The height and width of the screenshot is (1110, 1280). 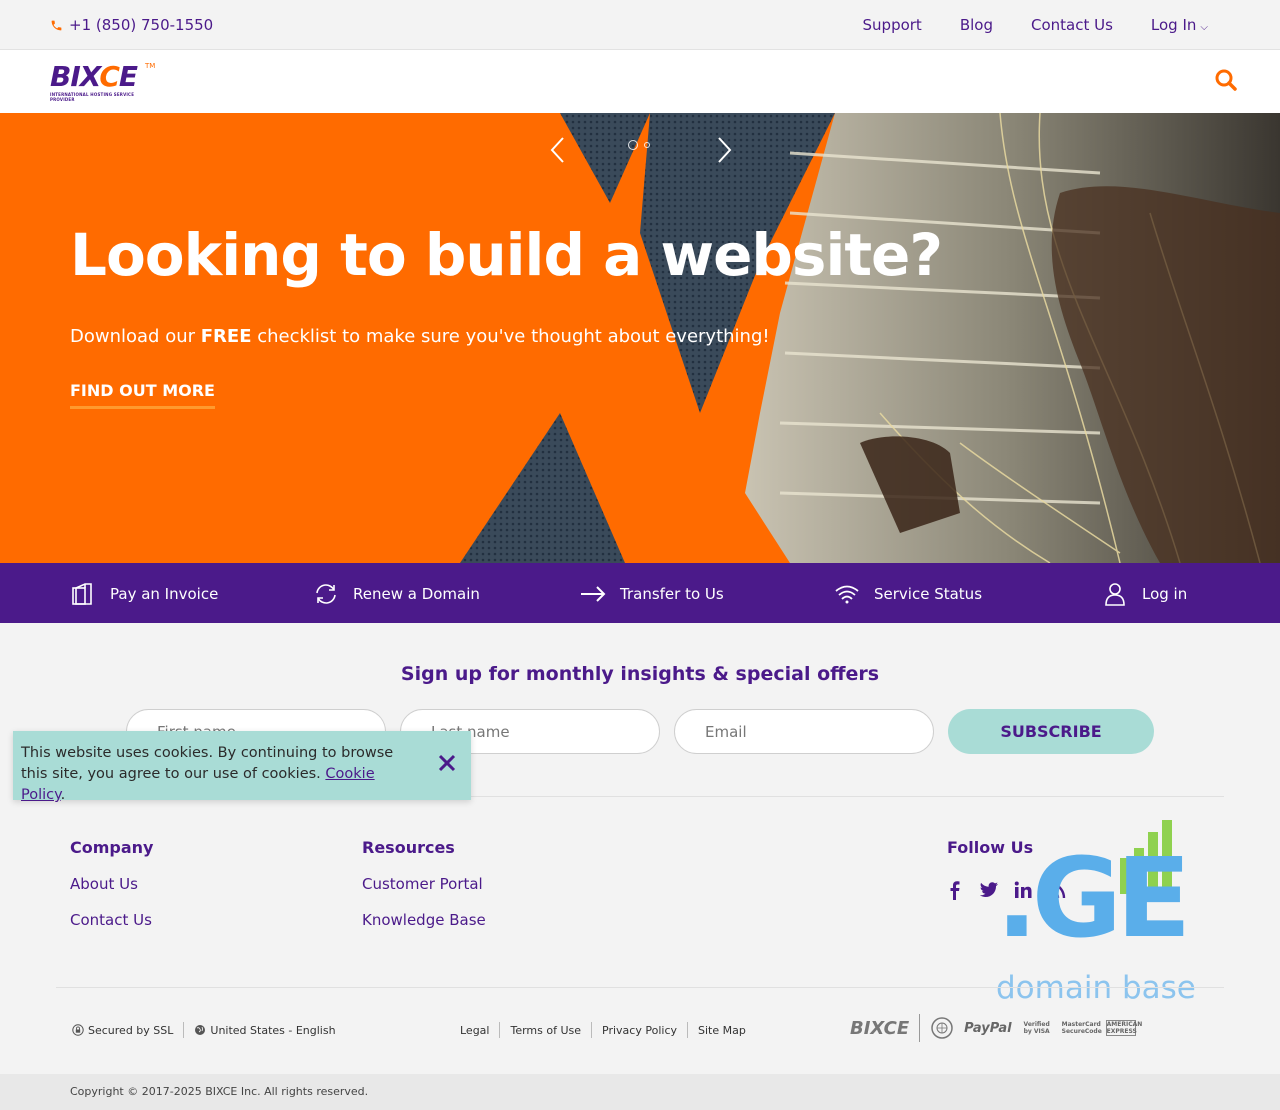 What do you see at coordinates (847, 594) in the screenshot?
I see `wifi-icon` at bounding box center [847, 594].